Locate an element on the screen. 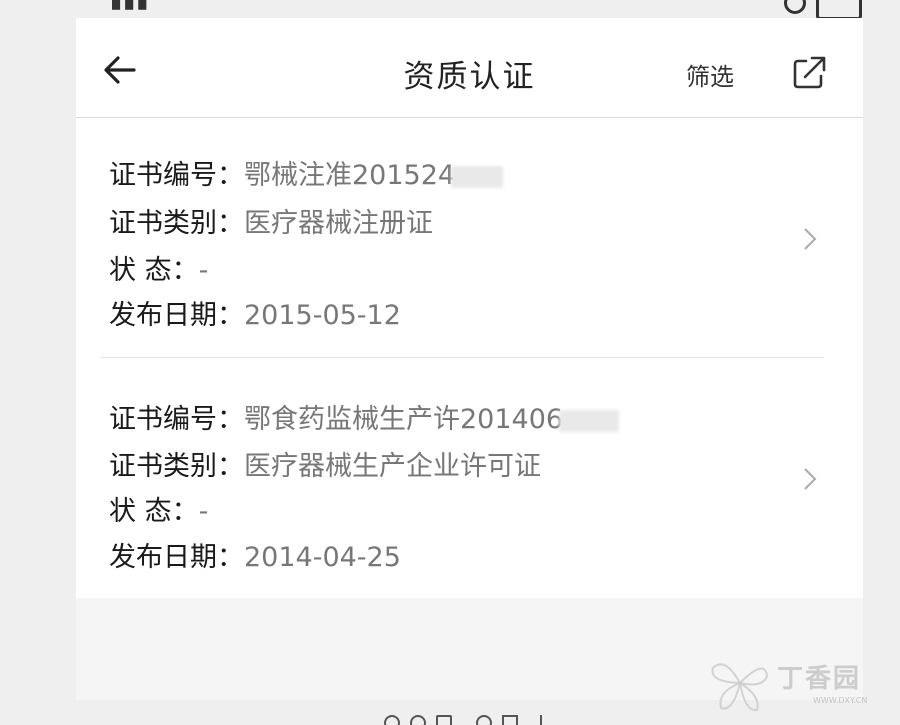  publish-date-value: 2014-04-25 is located at coordinates (322, 557).